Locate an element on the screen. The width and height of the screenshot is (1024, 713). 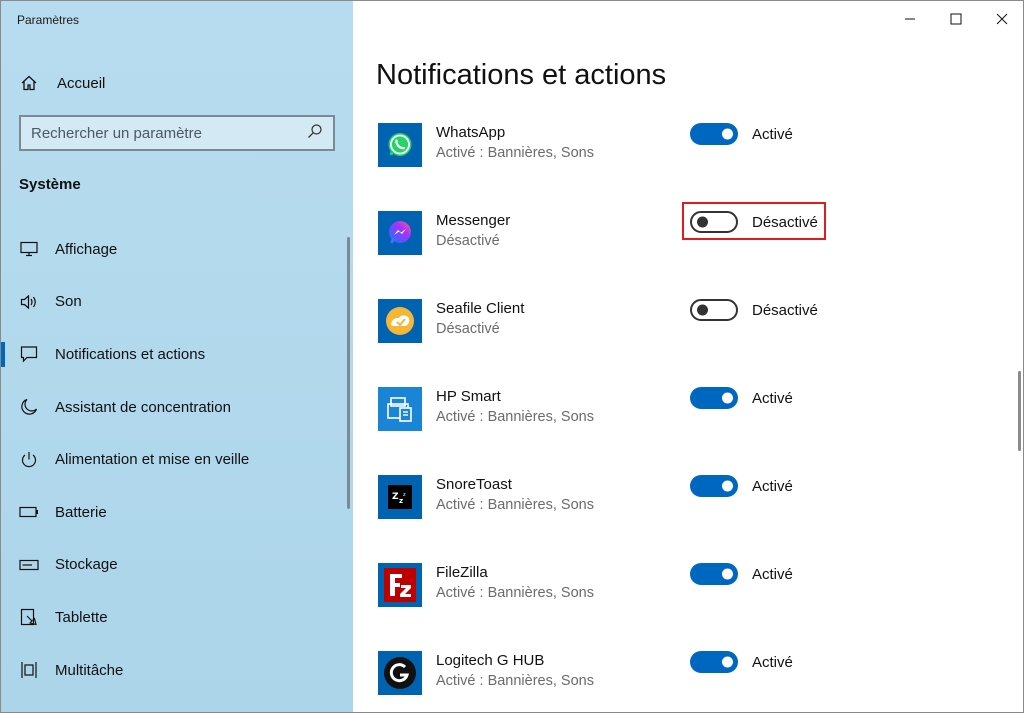
storage-icon is located at coordinates (29, 565).